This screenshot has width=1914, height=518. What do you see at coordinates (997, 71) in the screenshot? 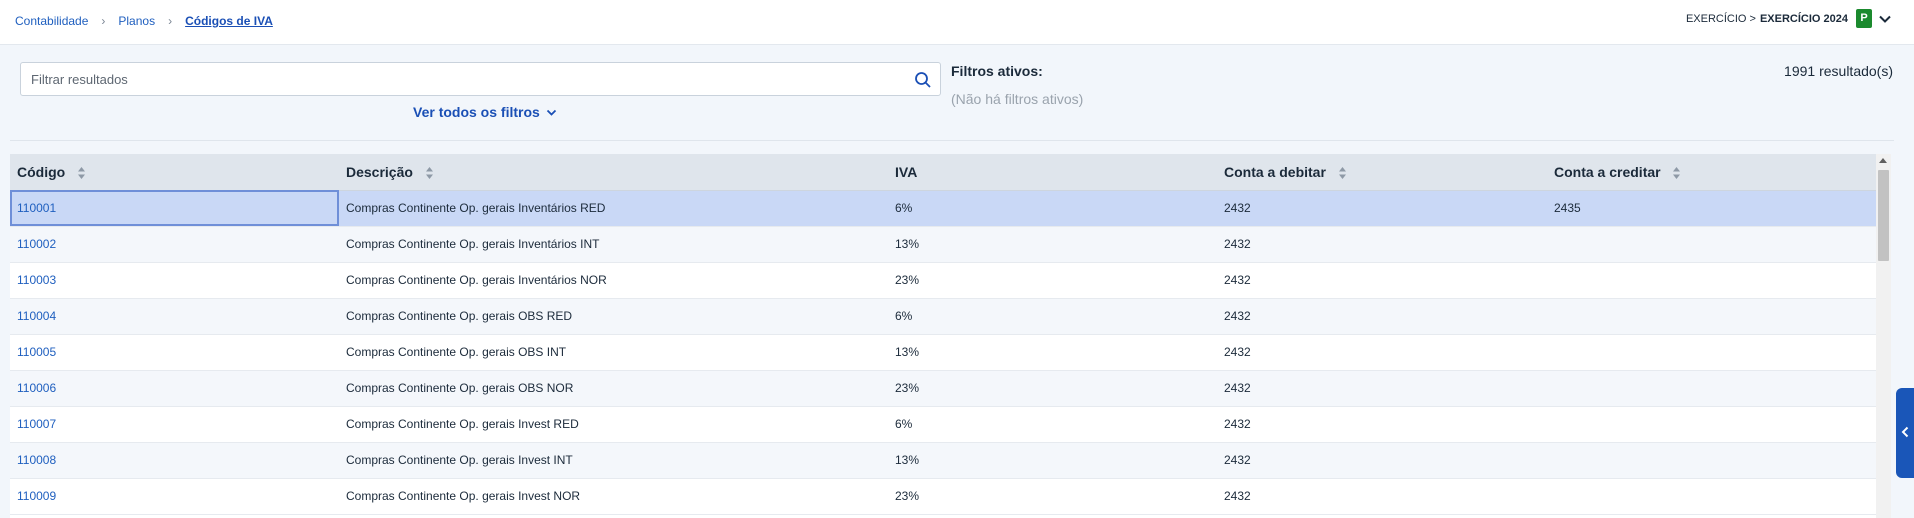
I see `active-filters-title: Filtros ativos:` at bounding box center [997, 71].